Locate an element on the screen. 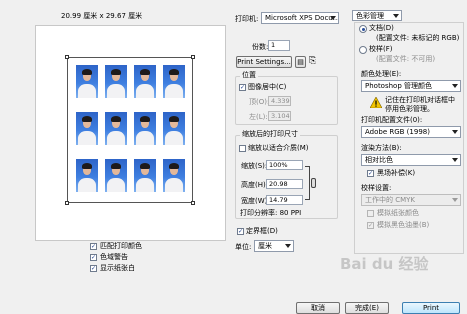  simulate-paper-color-label: 模拟纸张颜色 is located at coordinates (398, 213).